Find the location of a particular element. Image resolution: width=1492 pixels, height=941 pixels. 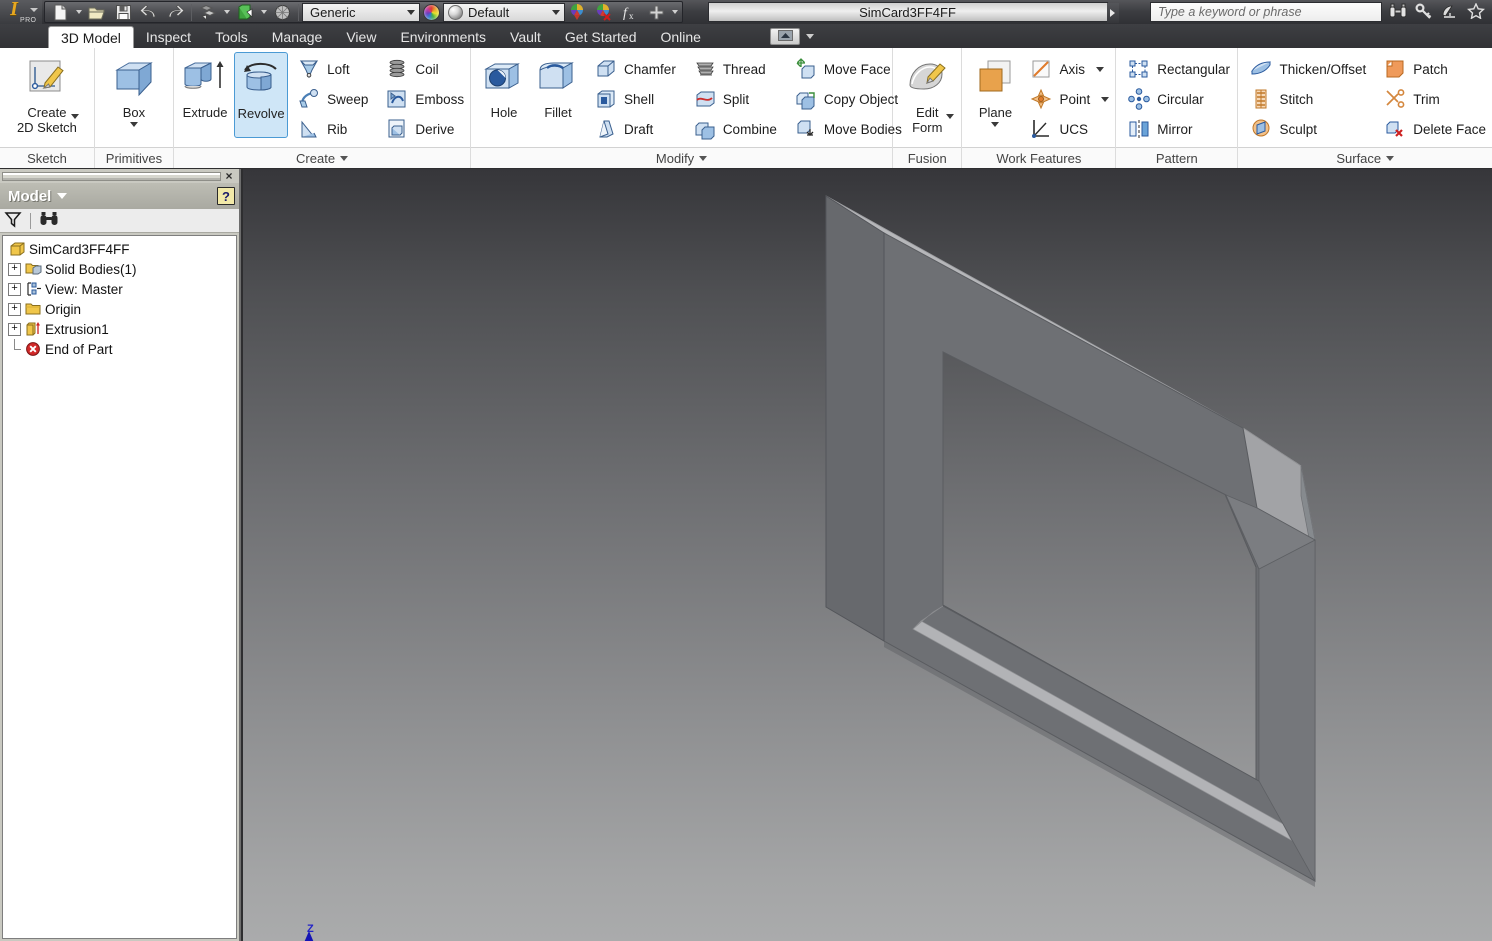

tree-node-origin: + Origin is located at coordinates (119, 309).